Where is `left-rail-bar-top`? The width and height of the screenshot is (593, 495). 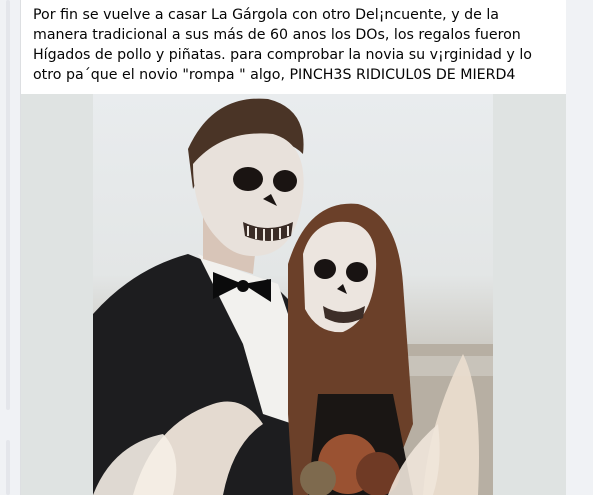
left-rail-bar-top is located at coordinates (8, 205).